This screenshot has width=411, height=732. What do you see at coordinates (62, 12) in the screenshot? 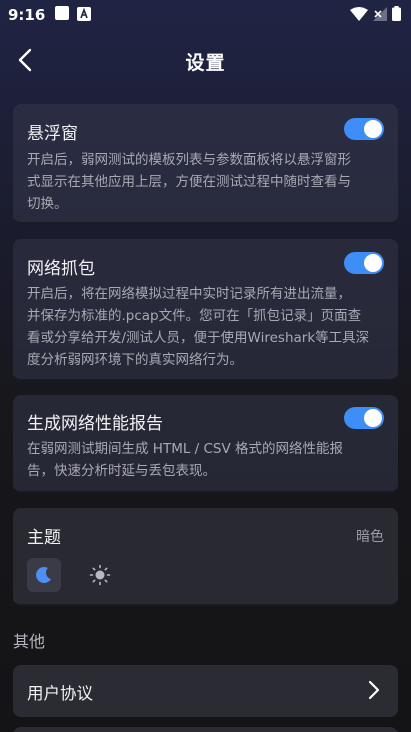
I see `notification-icon` at bounding box center [62, 12].